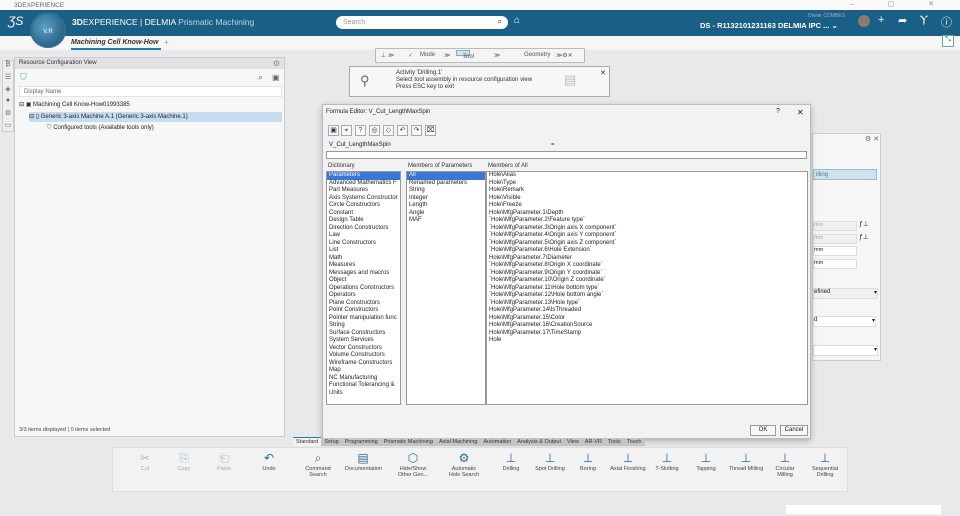  Describe the element at coordinates (647, 251) in the screenshot. I see `list-item: `Hole\MfgParameter.6\Hole Extension`` at that location.